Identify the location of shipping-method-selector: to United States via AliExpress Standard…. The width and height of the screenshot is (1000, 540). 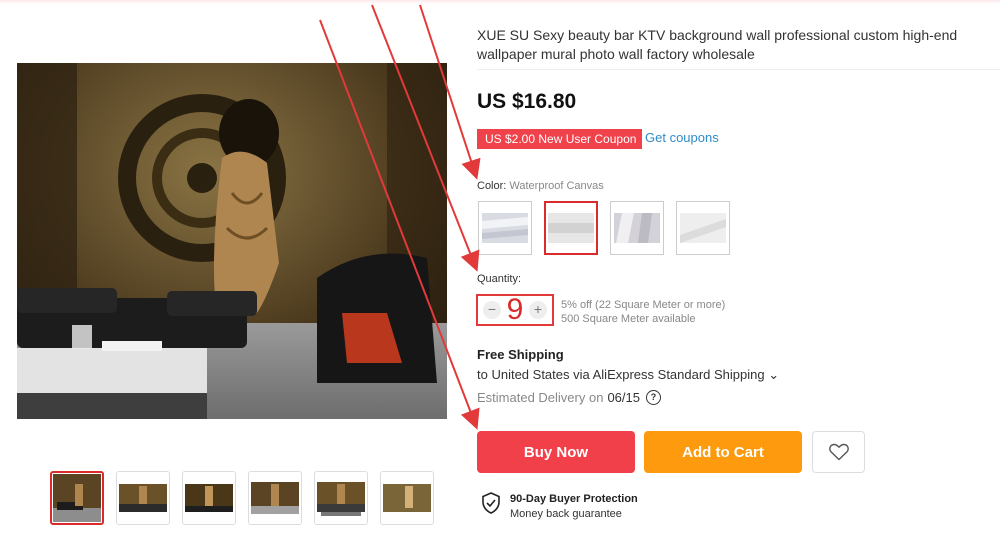
(628, 375).